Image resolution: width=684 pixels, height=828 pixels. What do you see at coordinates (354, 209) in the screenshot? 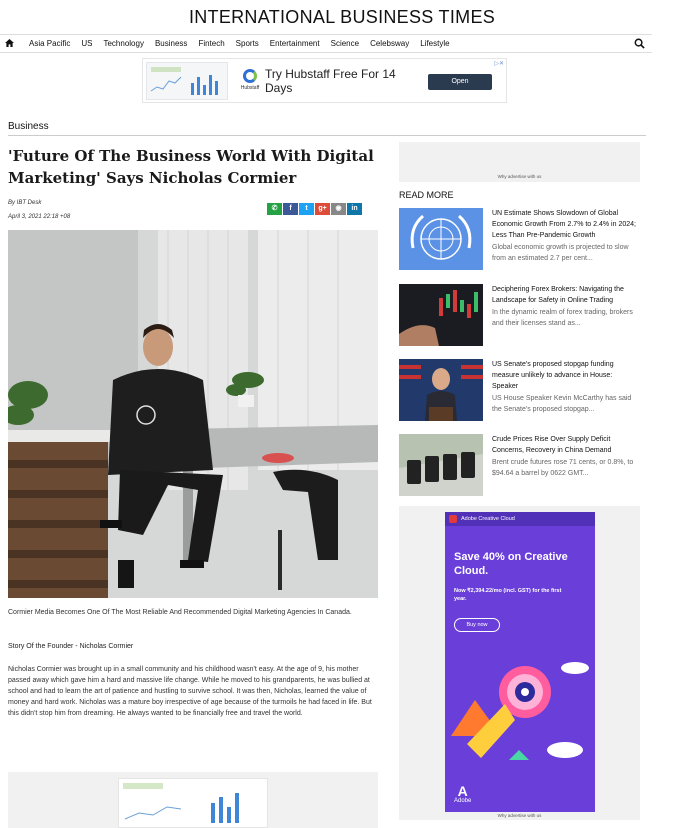
I see `linkedin-icon: in` at bounding box center [354, 209].